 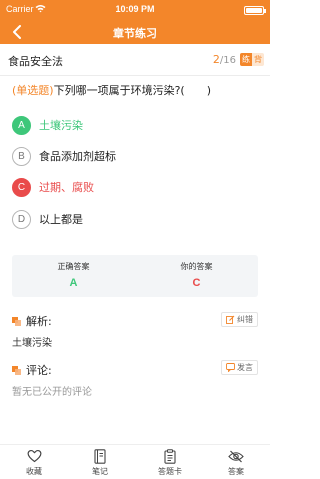 I want to click on option-letter: C, so click(x=21, y=187).